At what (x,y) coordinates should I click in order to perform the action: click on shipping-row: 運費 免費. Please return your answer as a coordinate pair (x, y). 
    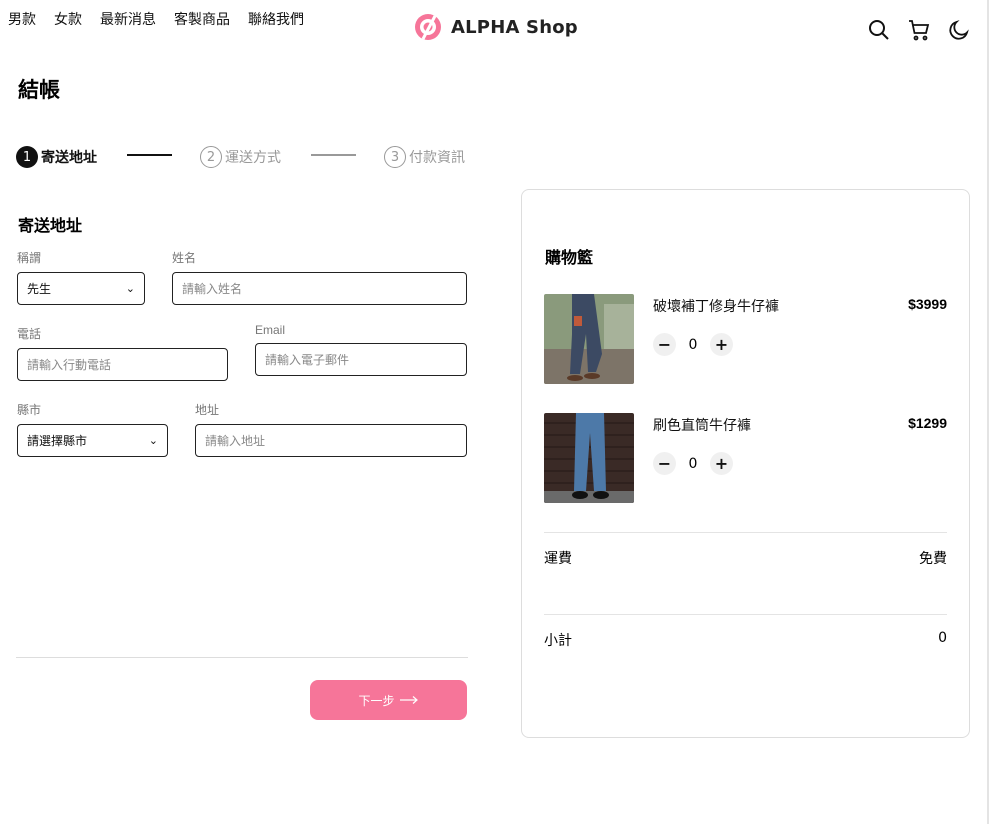
    Looking at the image, I should click on (745, 558).